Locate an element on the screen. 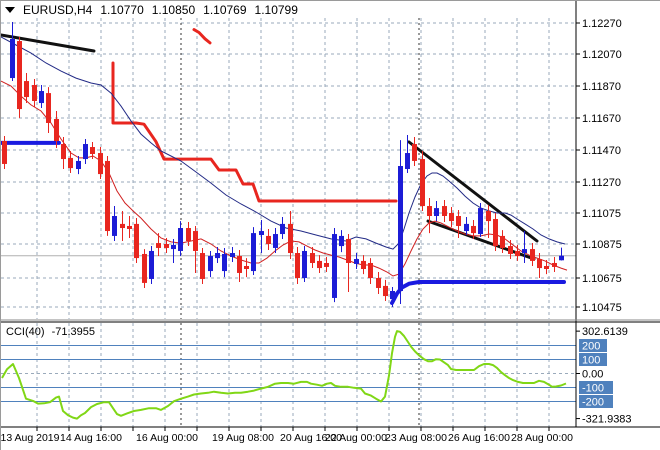  price-axis-label: 1.11670 is located at coordinates (601, 119).